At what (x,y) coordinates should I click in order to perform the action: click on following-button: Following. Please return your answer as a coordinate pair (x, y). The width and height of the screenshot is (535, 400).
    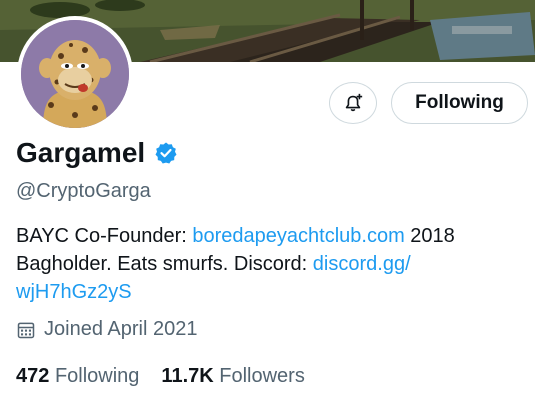
    Looking at the image, I should click on (459, 103).